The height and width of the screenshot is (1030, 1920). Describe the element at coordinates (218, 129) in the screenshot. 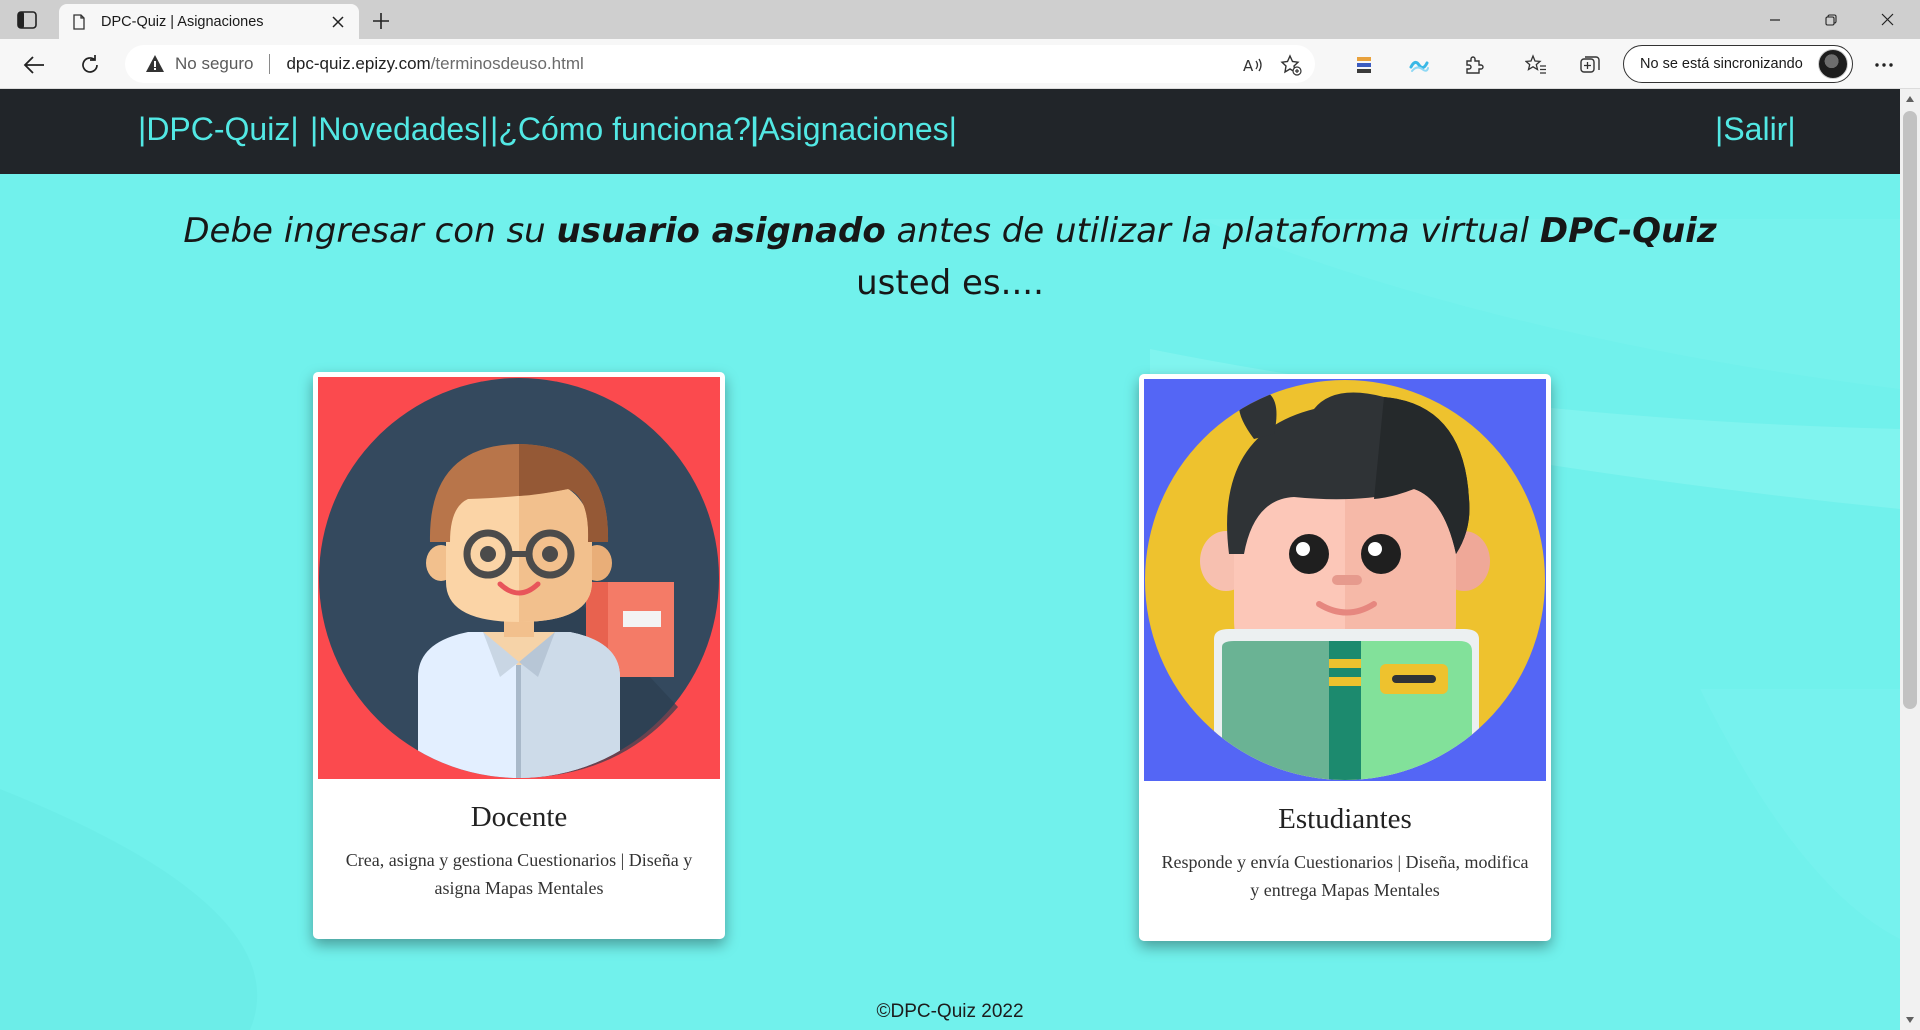

I see `nav-brand-link: |DPC-Quiz|` at that location.